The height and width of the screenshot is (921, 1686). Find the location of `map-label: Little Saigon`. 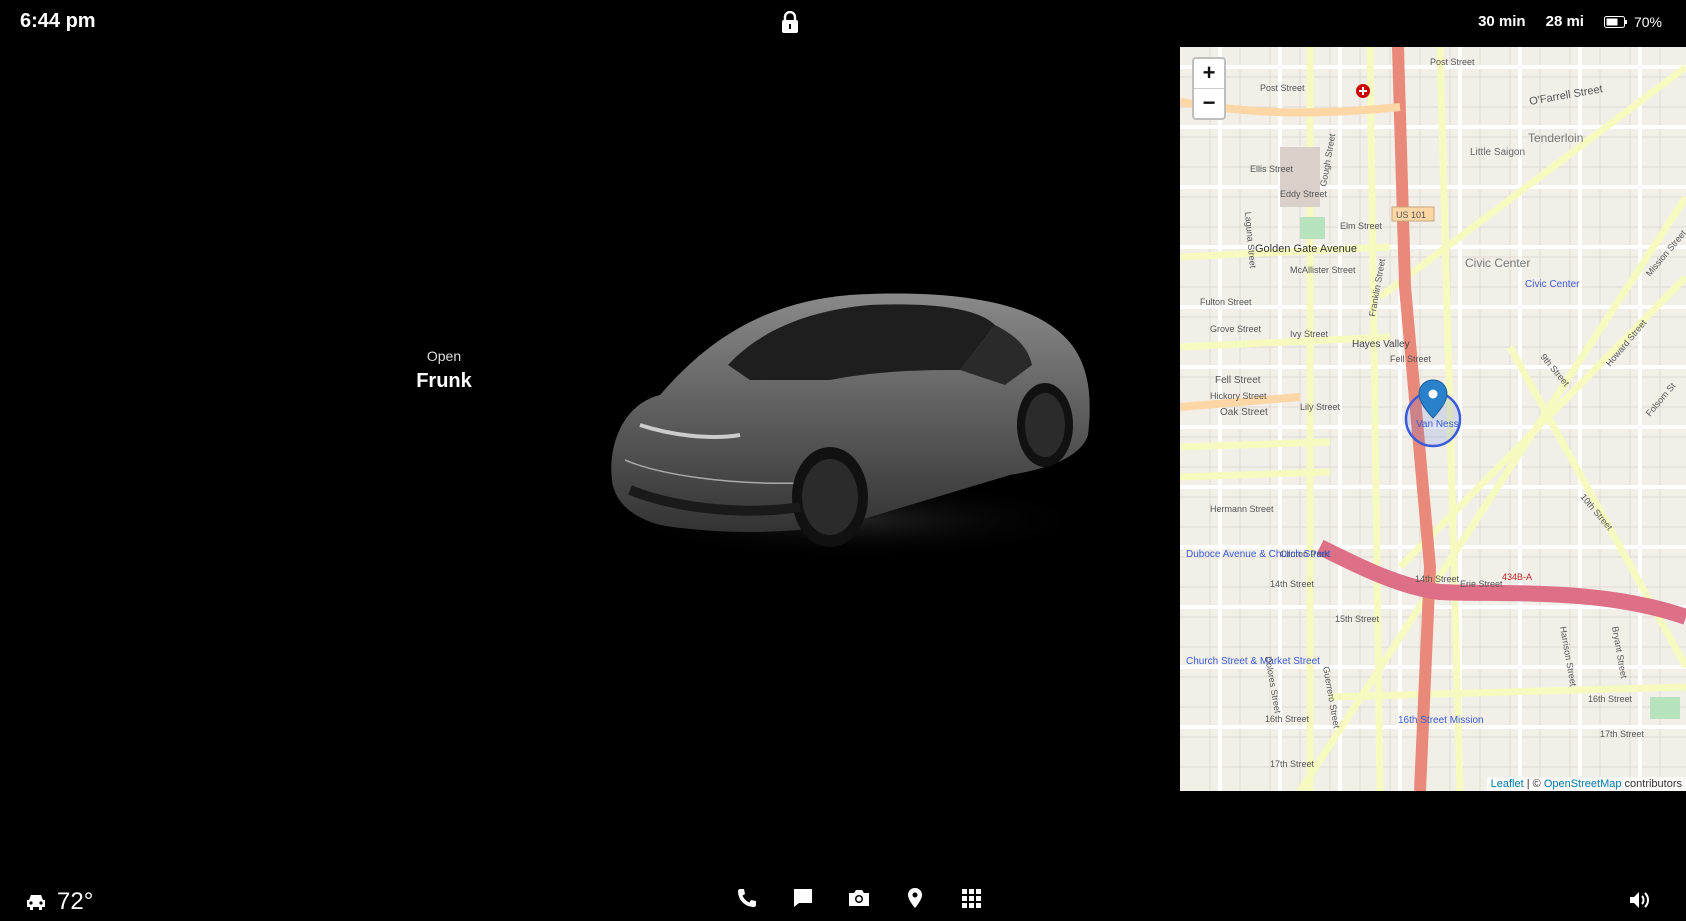

map-label: Little Saigon is located at coordinates (1497, 152).